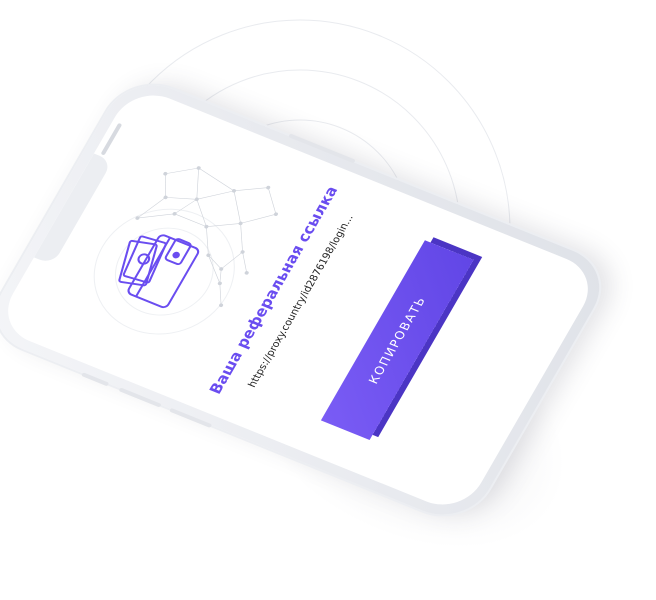 Image resolution: width=656 pixels, height=600 pixels. Describe the element at coordinates (397, 340) in the screenshot. I see `copy-button: КОПИРОВАТЬ` at that location.